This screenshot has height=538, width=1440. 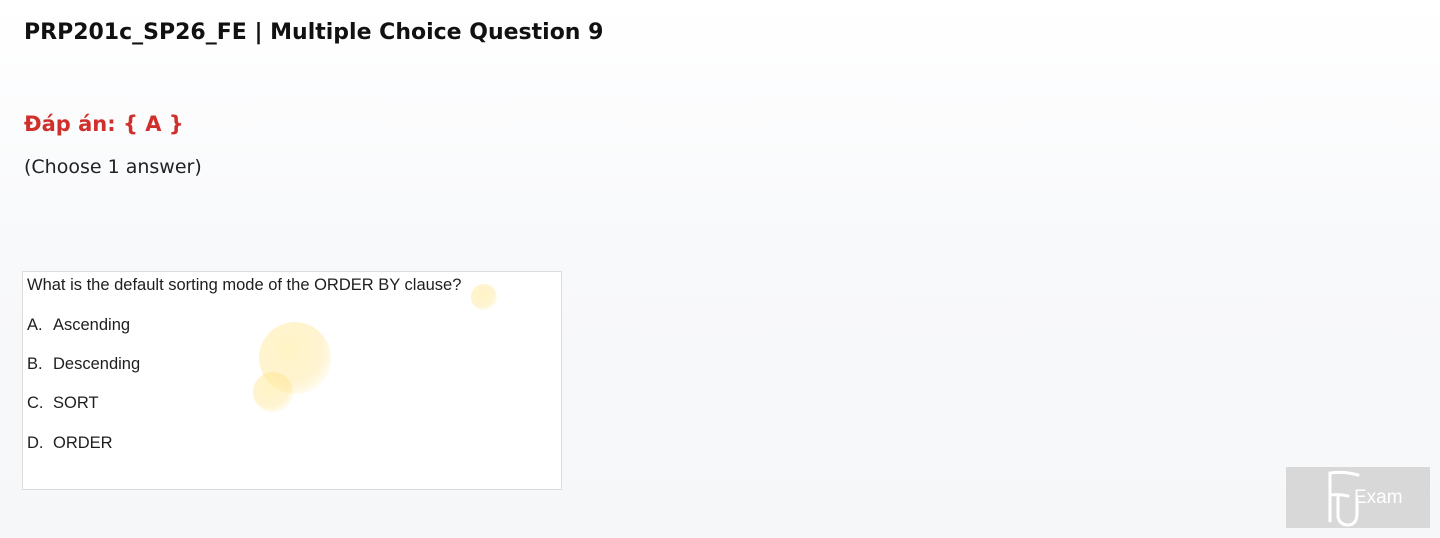 What do you see at coordinates (35, 325) in the screenshot?
I see `option-letter: A.` at bounding box center [35, 325].